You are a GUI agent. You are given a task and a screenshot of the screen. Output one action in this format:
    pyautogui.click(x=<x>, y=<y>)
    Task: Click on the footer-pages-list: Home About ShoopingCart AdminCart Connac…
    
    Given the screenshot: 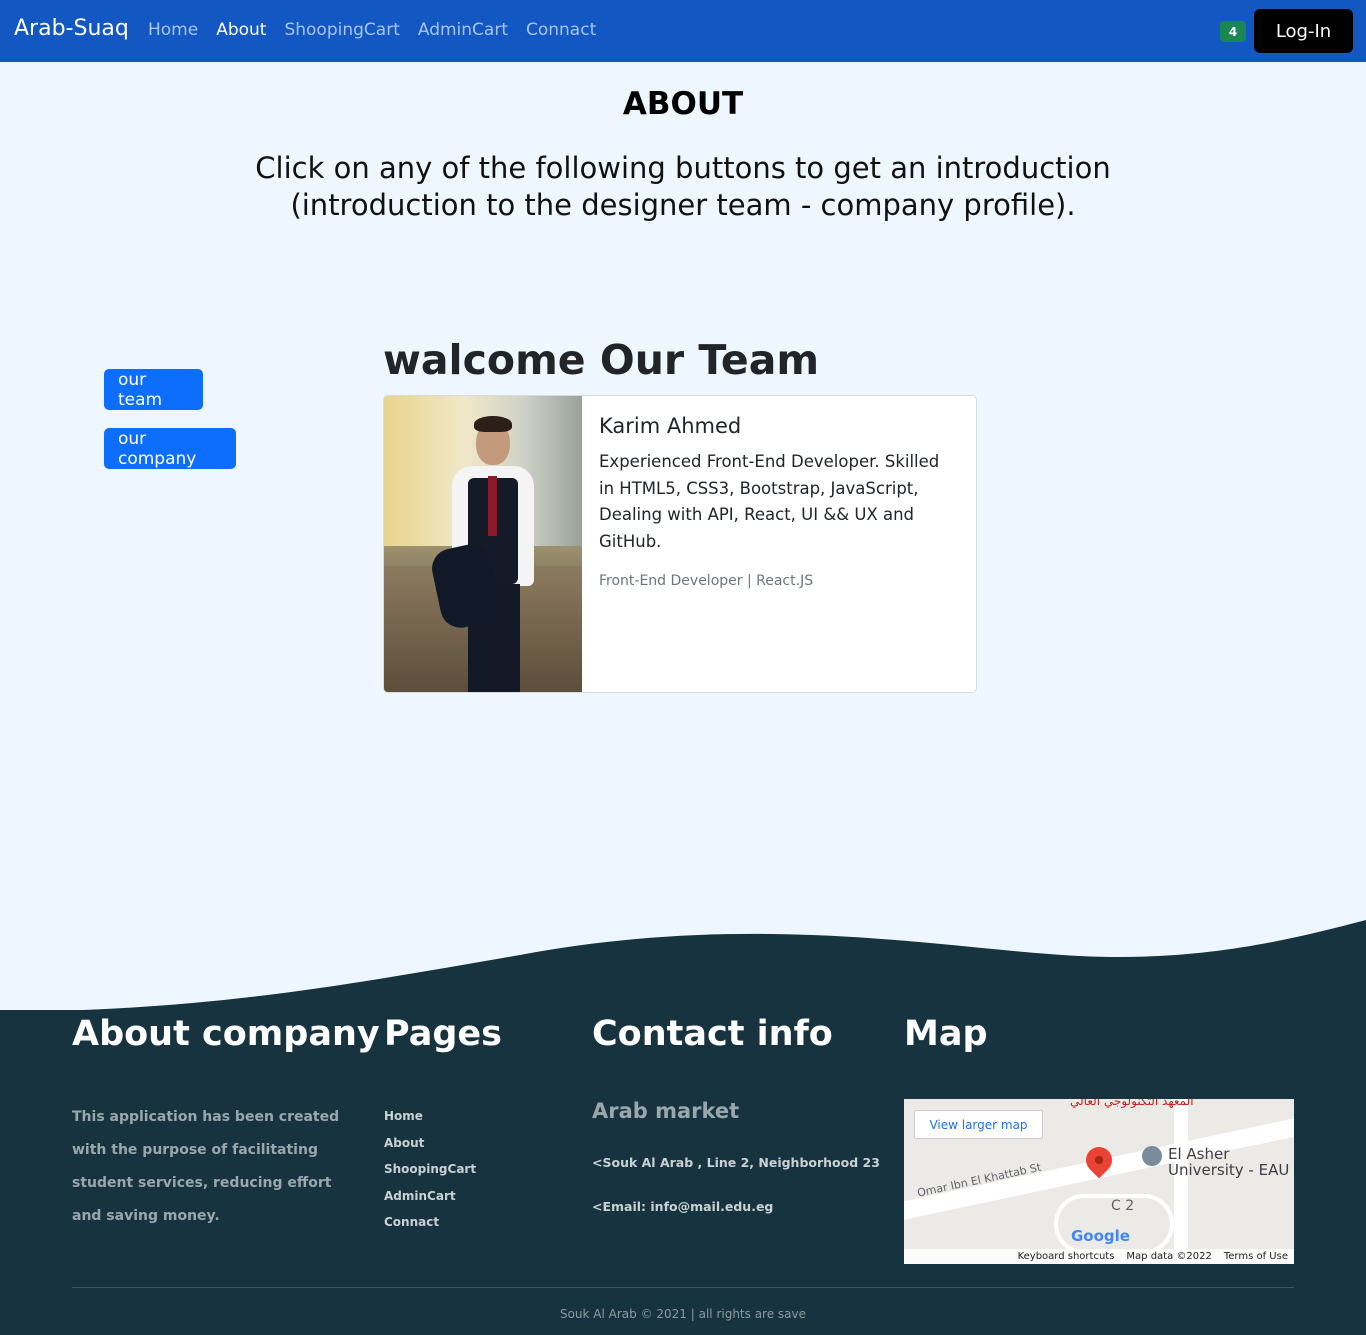 What is the action you would take?
    pyautogui.click(x=430, y=1169)
    